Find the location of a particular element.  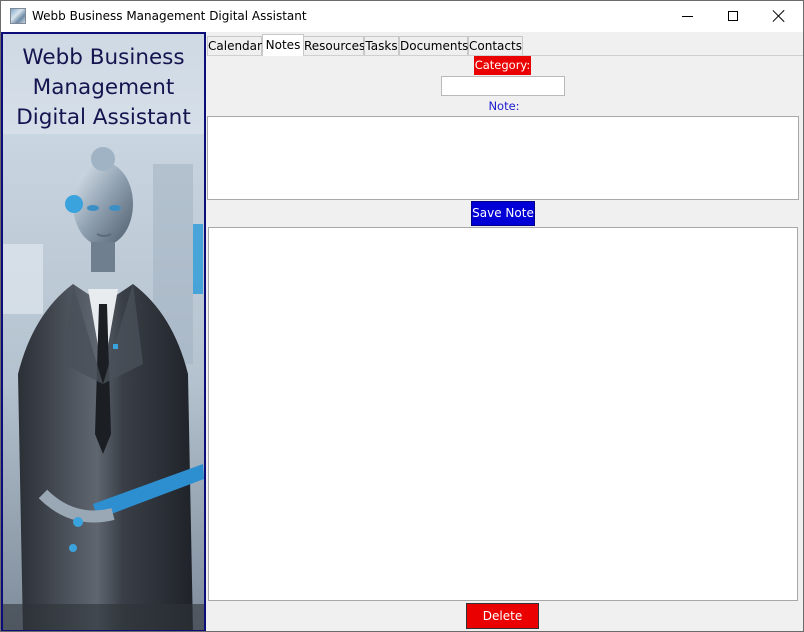

note-label: Note: is located at coordinates (504, 106).